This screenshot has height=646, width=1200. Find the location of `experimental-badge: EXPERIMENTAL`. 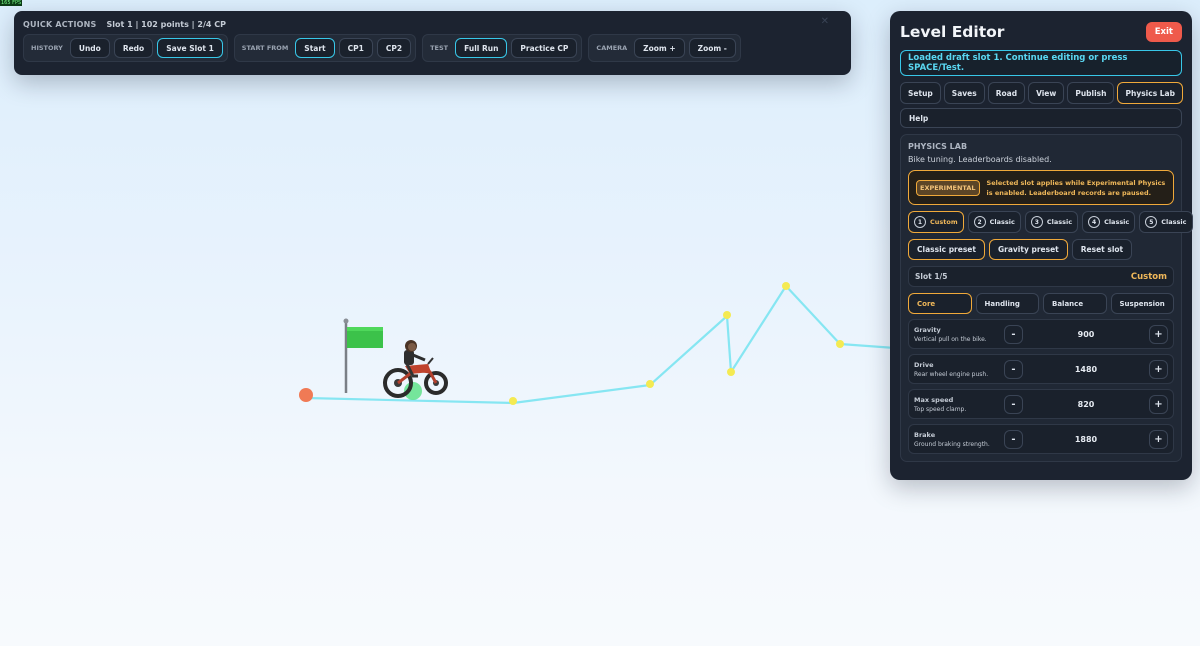

experimental-badge: EXPERIMENTAL is located at coordinates (948, 187).